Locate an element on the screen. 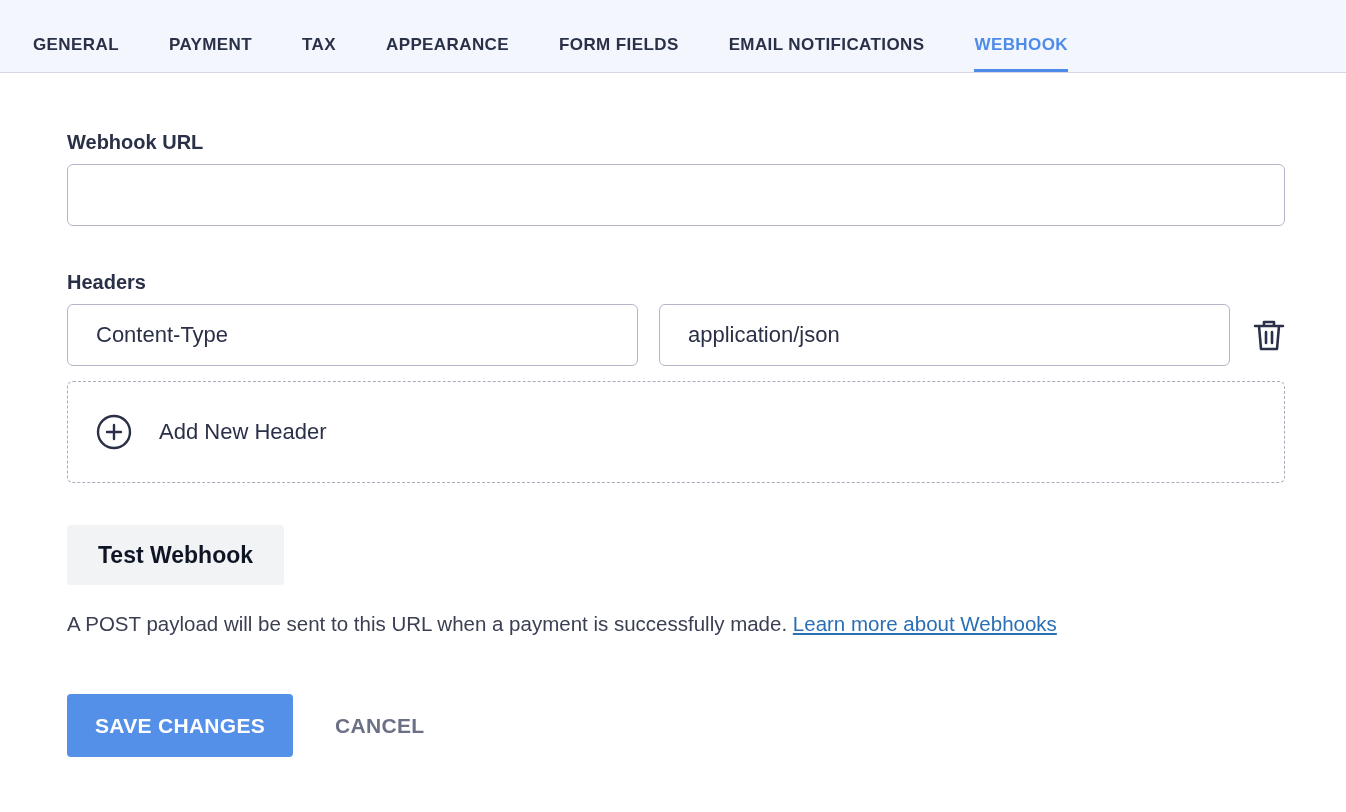  tab: EMAIL NOTIFICATIONS is located at coordinates (826, 53).